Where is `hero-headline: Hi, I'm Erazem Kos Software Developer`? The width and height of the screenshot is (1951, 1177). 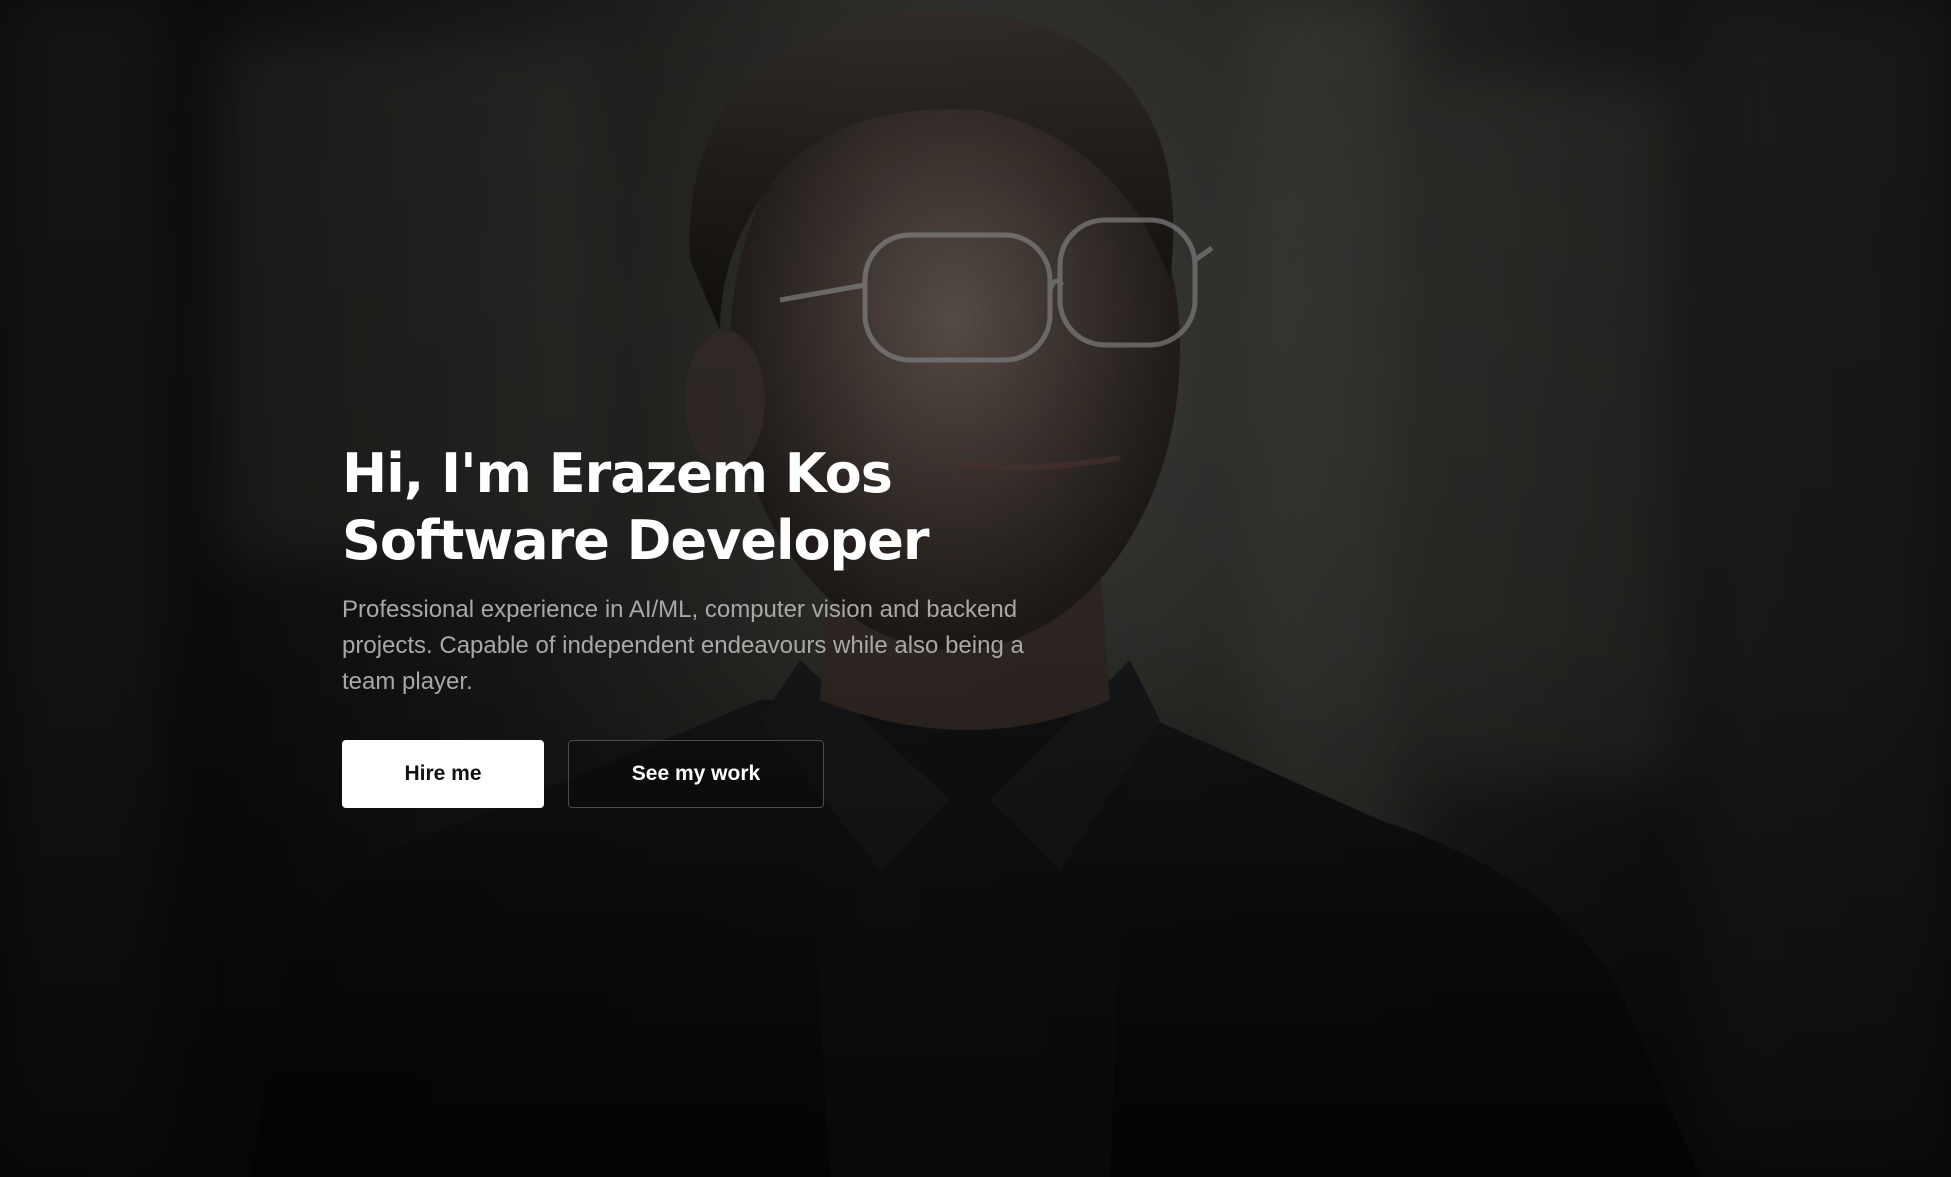
hero-headline: Hi, I'm Erazem Kos Software Developer is located at coordinates (722, 507).